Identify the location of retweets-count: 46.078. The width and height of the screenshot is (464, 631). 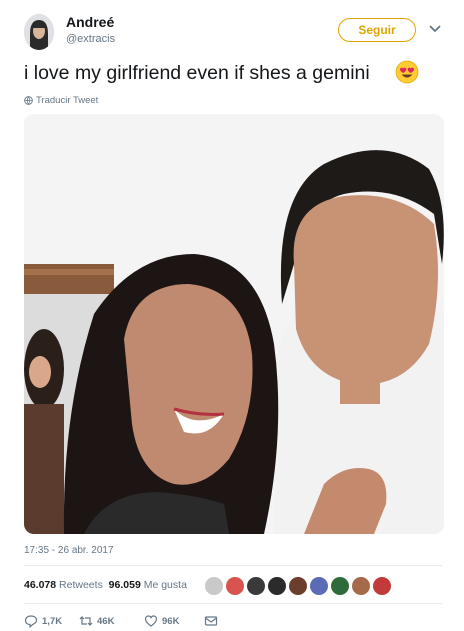
(40, 585).